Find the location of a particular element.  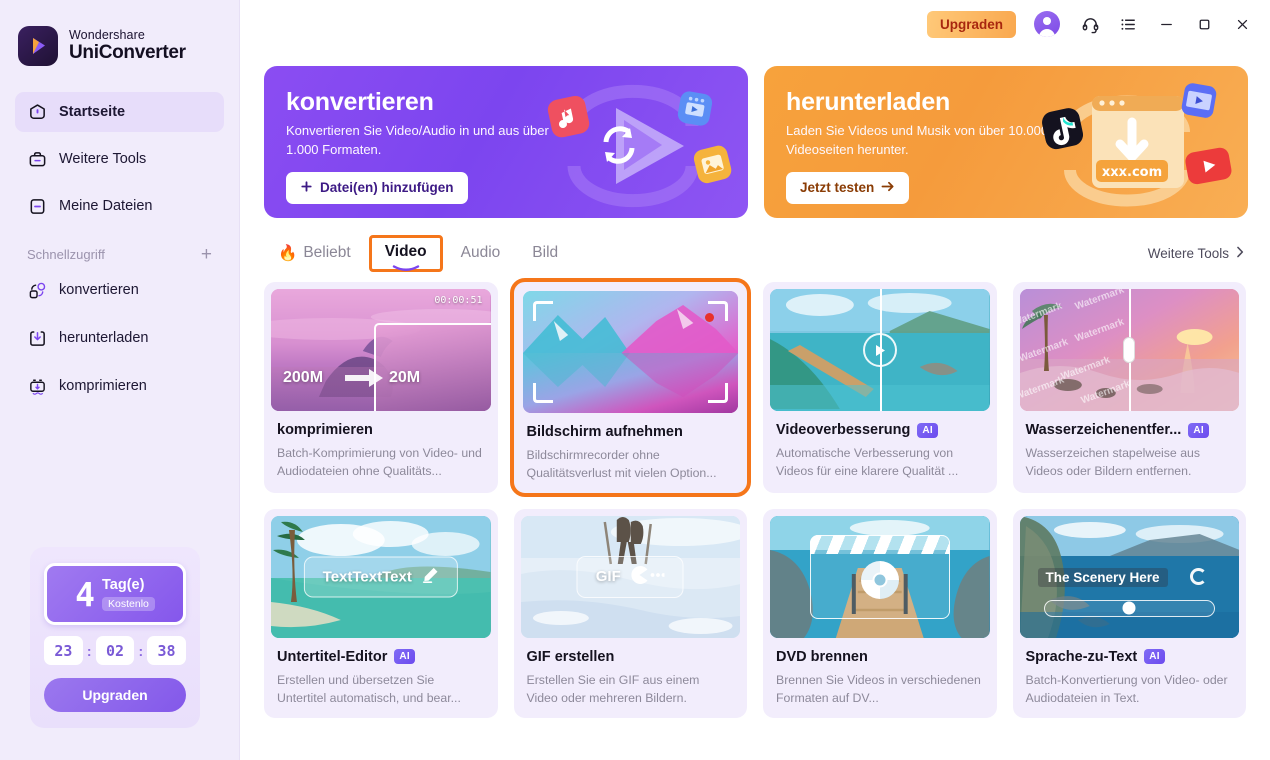

arrow-right-icon is located at coordinates (888, 188).